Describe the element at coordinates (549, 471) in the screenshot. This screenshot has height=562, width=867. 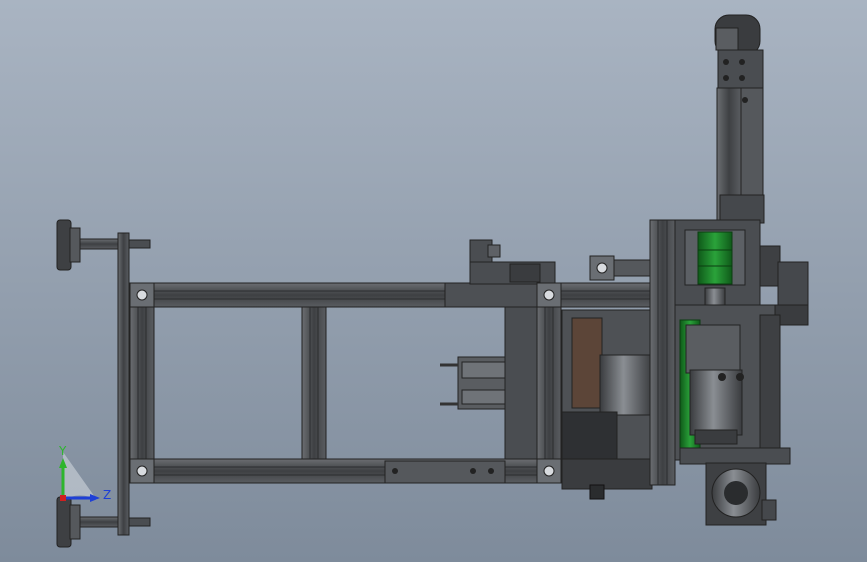
I see `corner-connector-center-bottom` at that location.